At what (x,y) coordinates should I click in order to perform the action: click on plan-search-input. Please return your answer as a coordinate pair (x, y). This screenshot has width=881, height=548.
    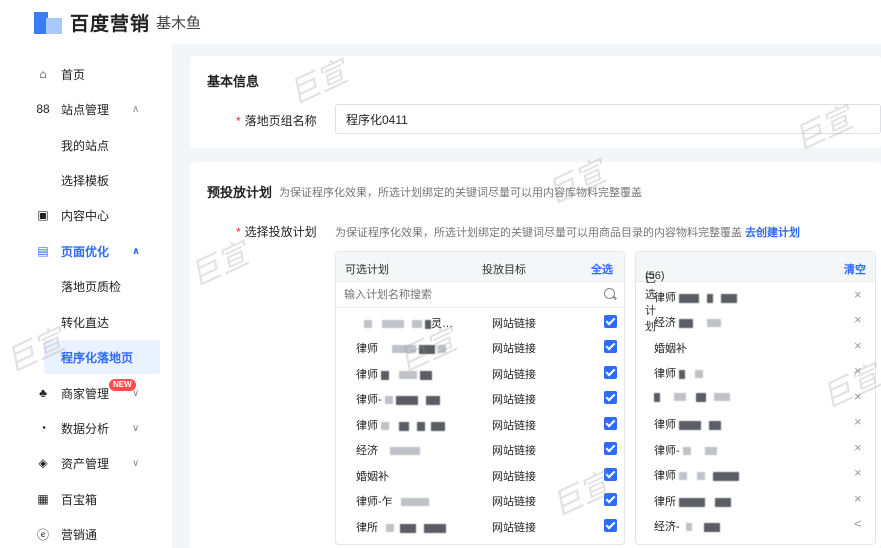
    Looking at the image, I should click on (469, 295).